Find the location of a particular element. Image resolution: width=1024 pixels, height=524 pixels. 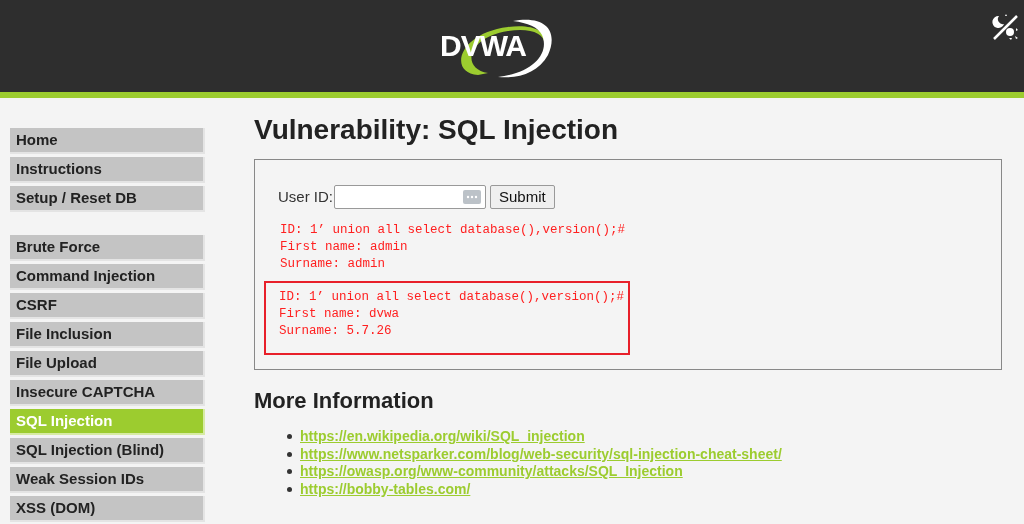

sidebar-item: CSRF is located at coordinates (107, 306).